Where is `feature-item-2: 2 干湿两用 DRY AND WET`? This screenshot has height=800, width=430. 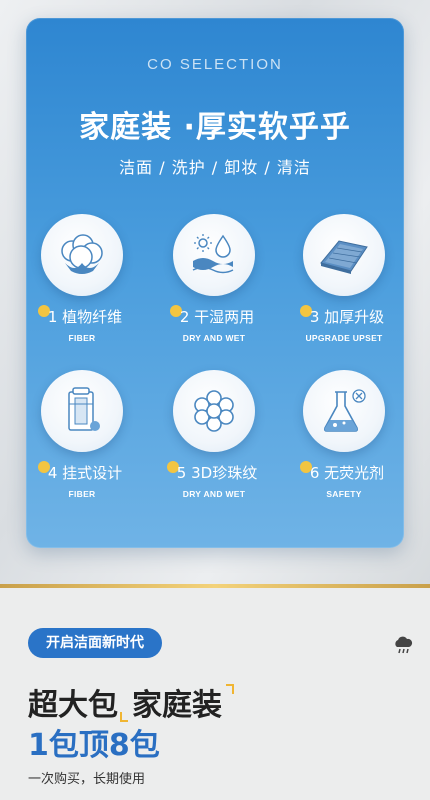
feature-item-2: 2 干湿两用 DRY AND WET is located at coordinates (214, 278).